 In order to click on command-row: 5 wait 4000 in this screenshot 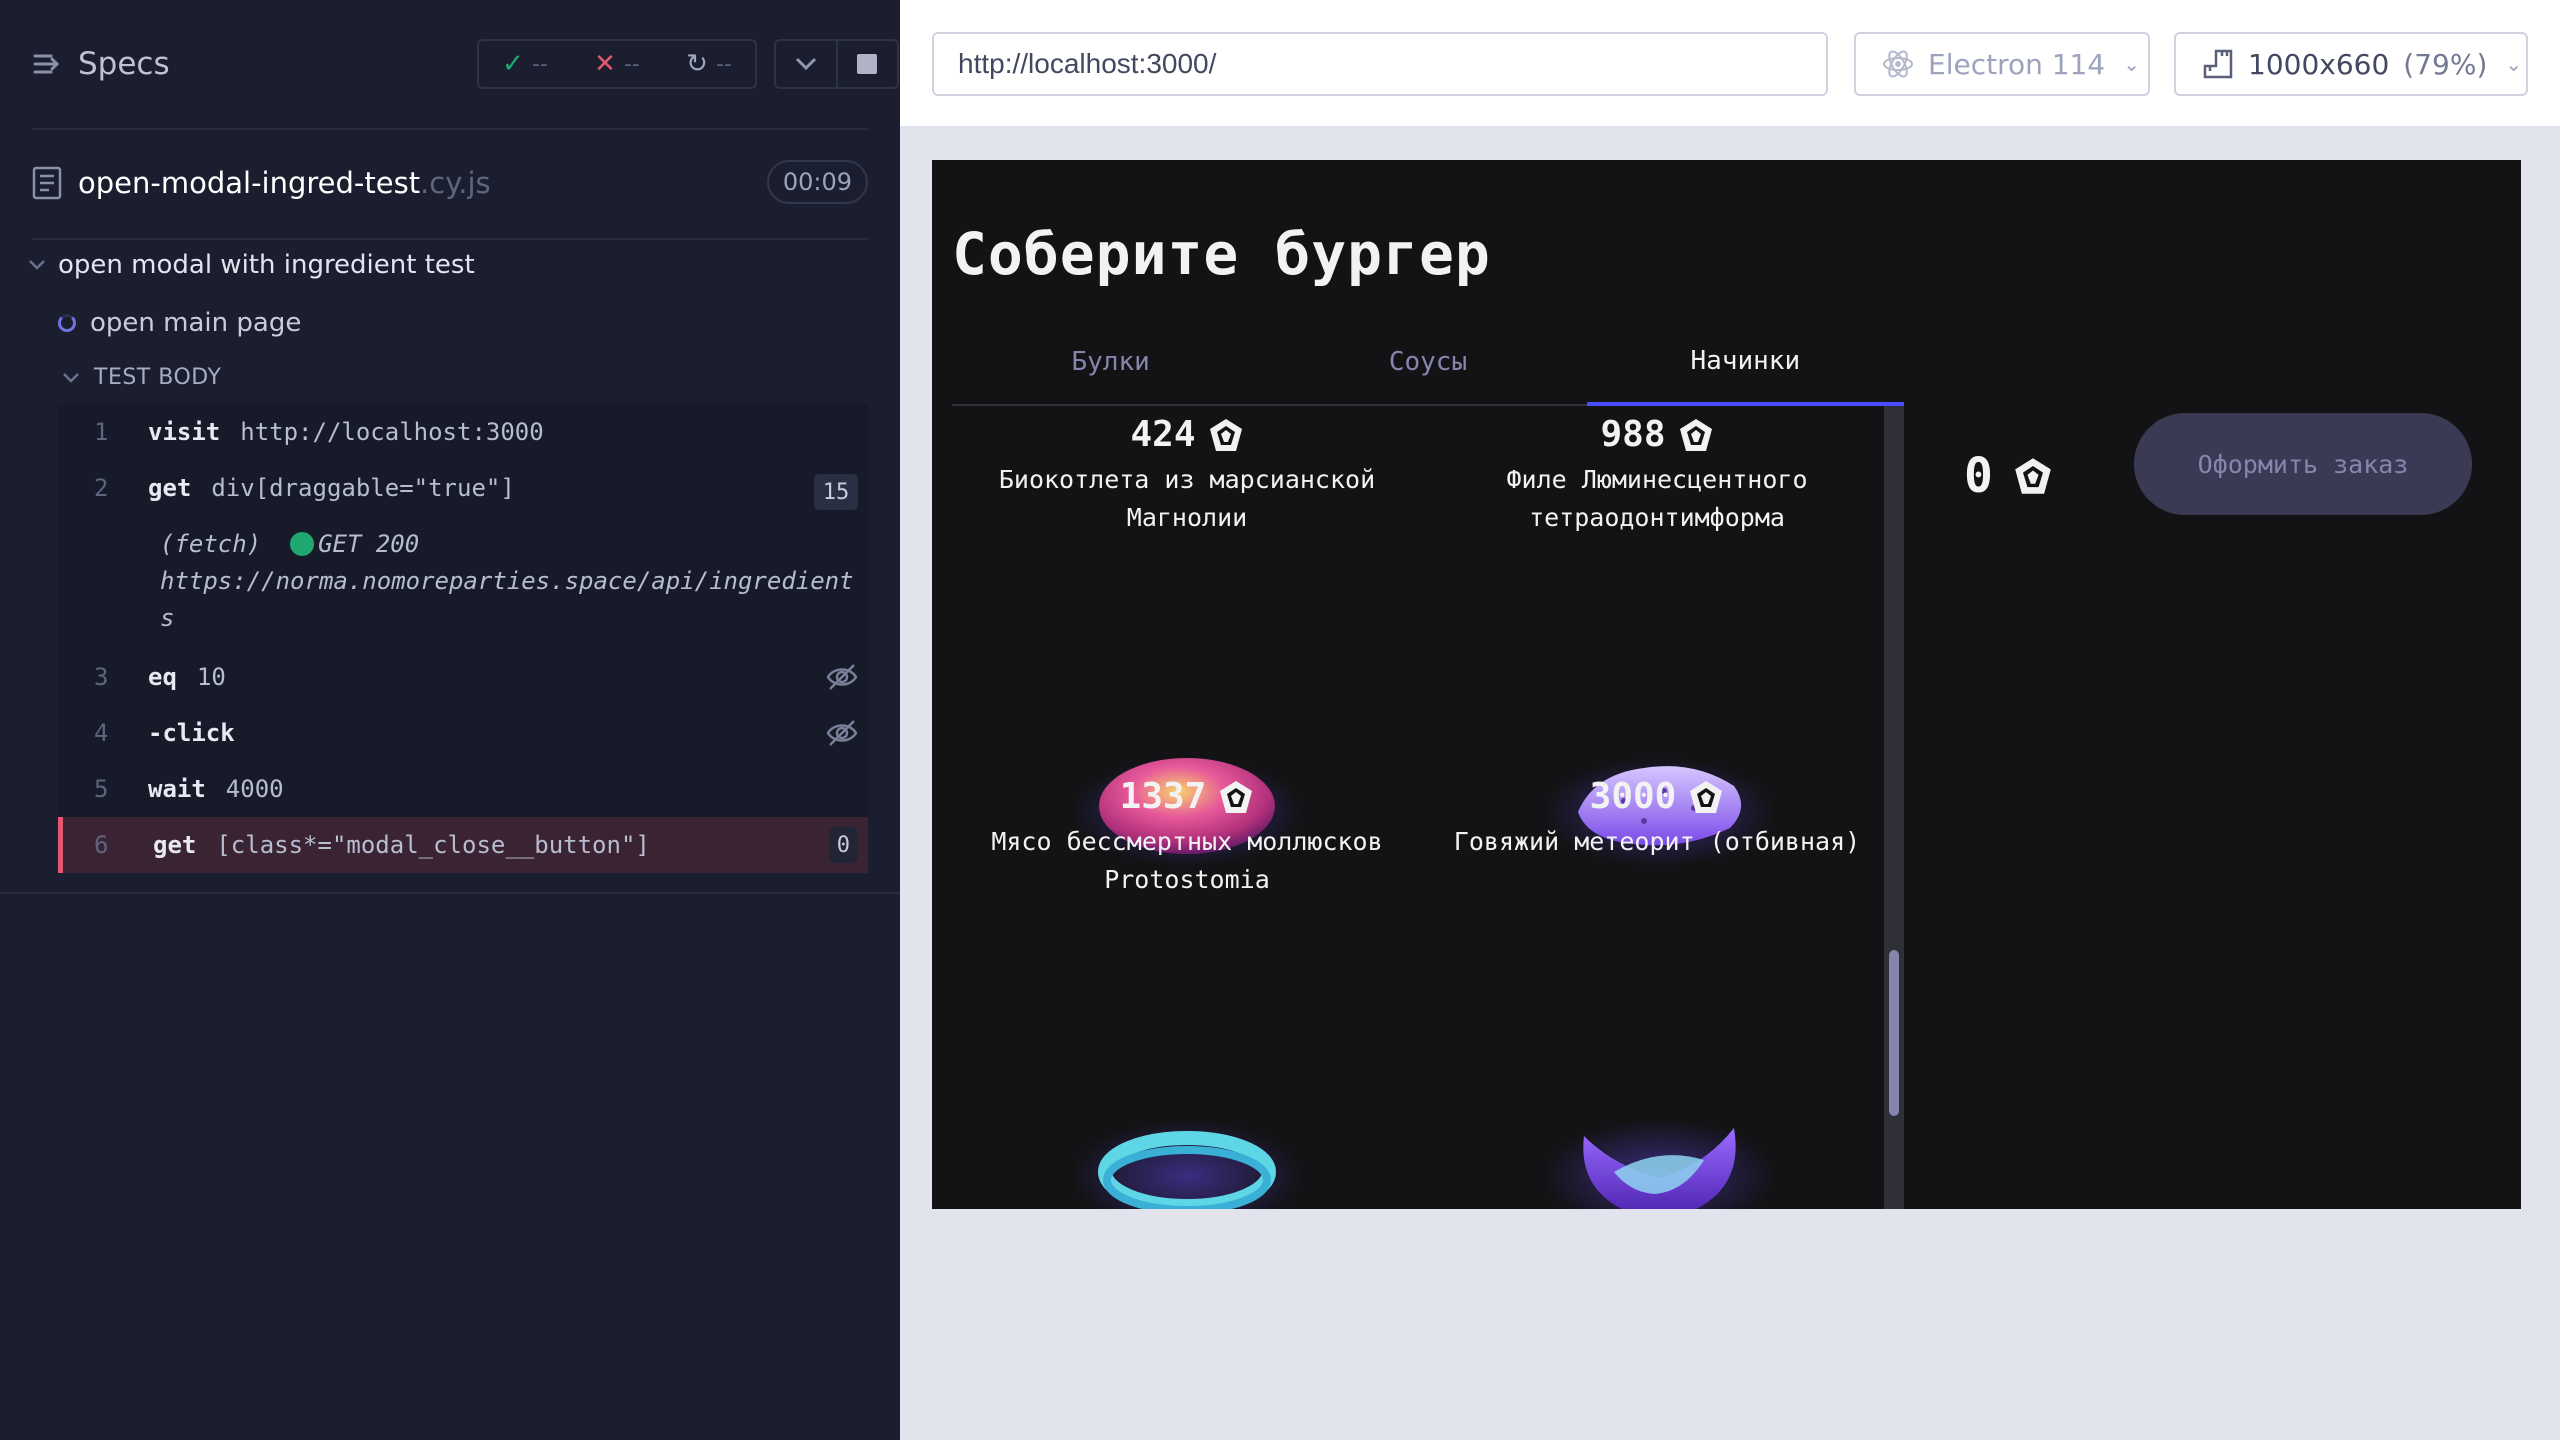, I will do `click(463, 789)`.